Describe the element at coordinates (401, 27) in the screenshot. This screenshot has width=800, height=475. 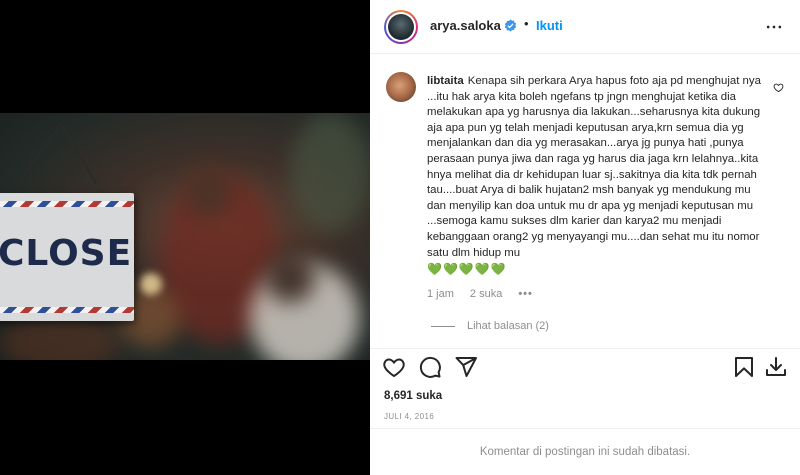
I see `avatar` at that location.